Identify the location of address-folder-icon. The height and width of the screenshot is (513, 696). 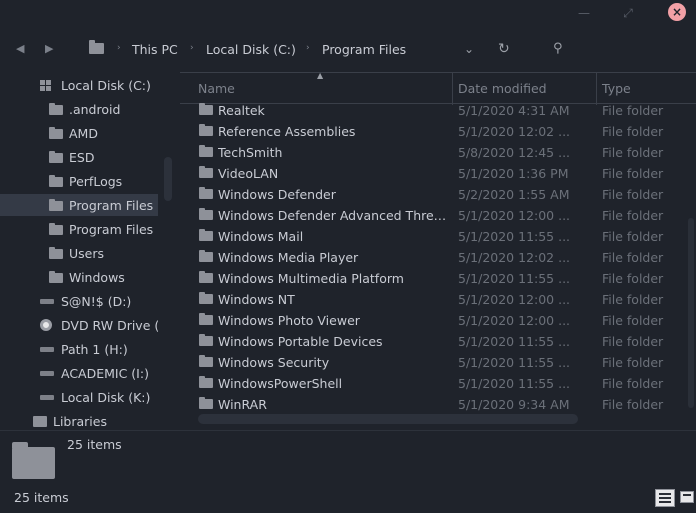
(96, 47).